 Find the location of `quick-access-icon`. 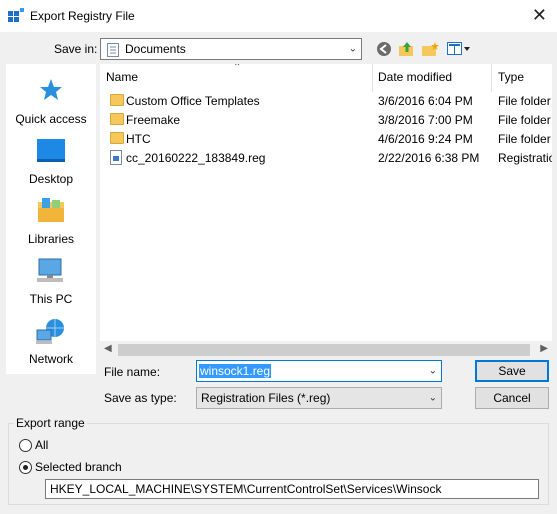

quick-access-icon is located at coordinates (51, 89).